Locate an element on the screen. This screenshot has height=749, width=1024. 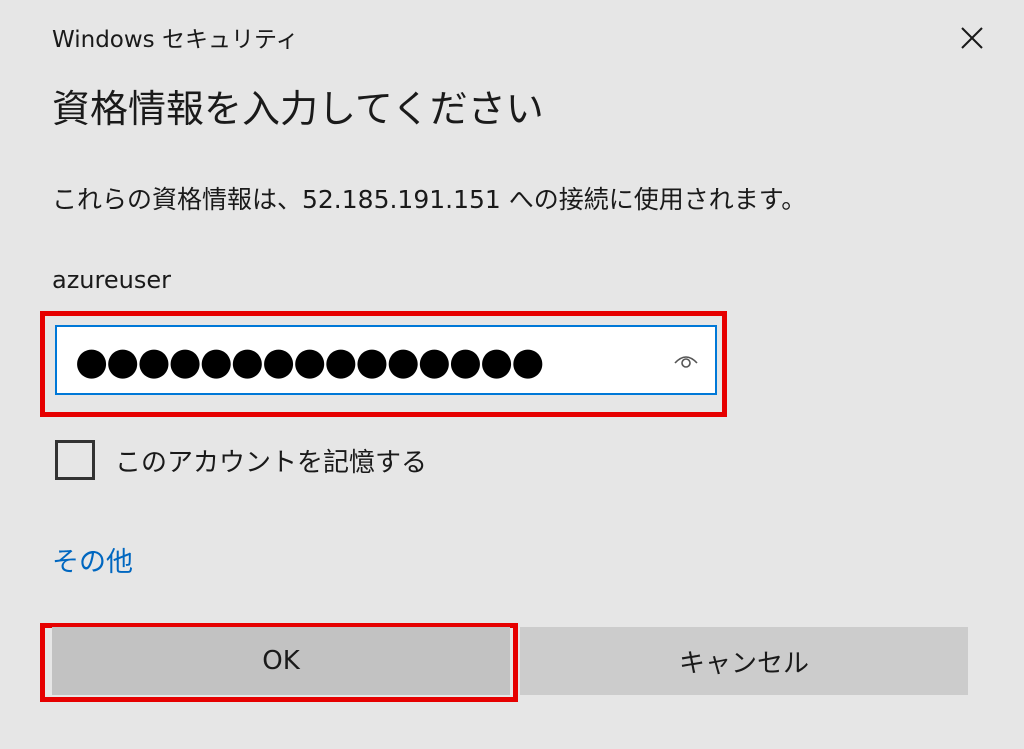
username-label: azureuser is located at coordinates (111, 280).